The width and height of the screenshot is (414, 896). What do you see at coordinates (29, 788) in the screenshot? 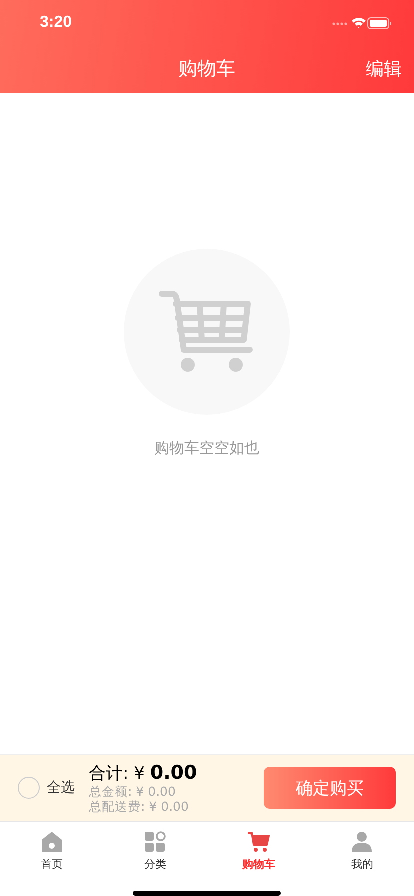
I see `select-all-checkbox` at bounding box center [29, 788].